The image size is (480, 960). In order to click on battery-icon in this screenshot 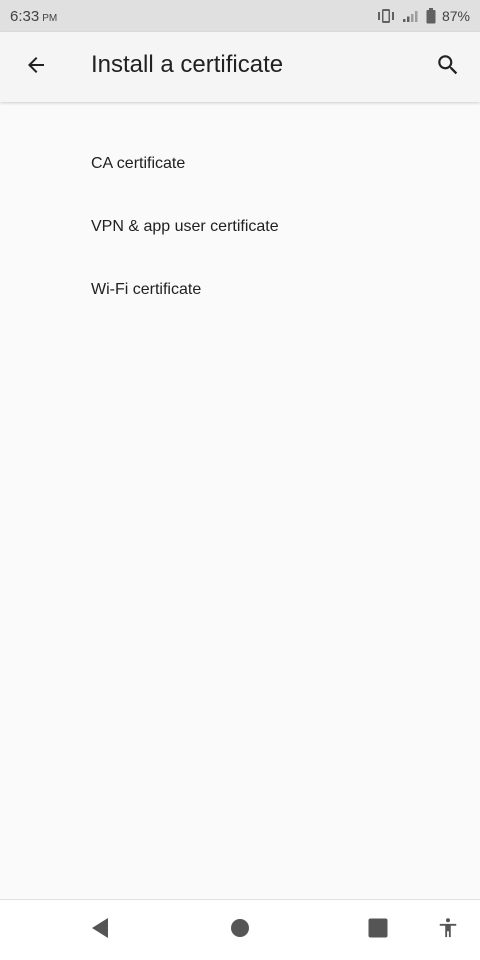, I will do `click(431, 16)`.